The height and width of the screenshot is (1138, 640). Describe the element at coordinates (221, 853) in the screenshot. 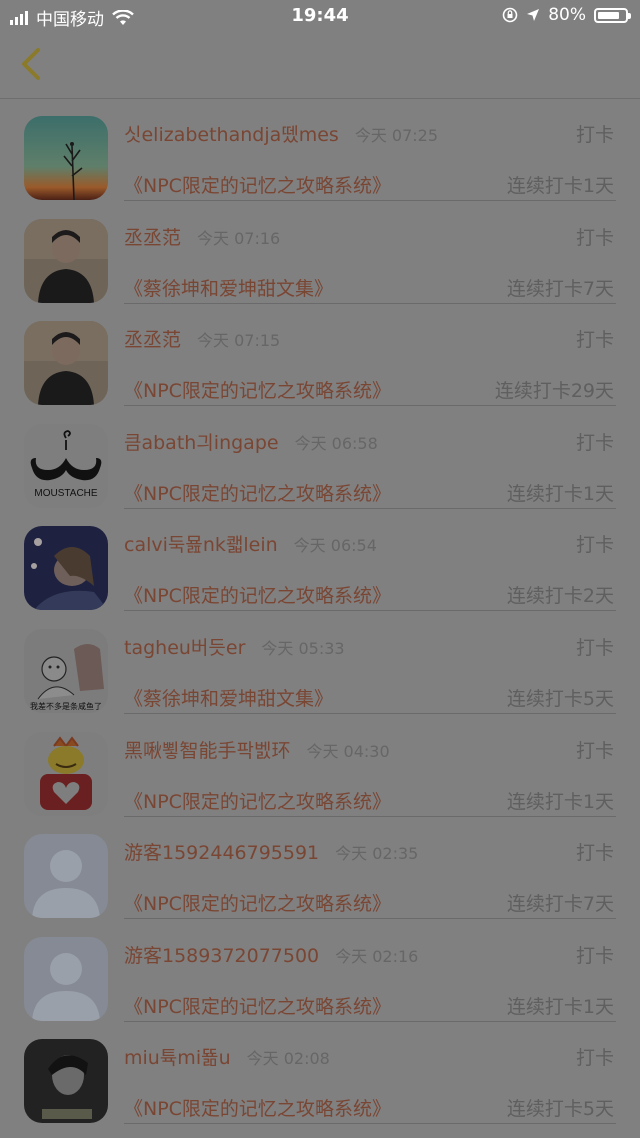

I see `user-name: 游客1592446795591` at that location.